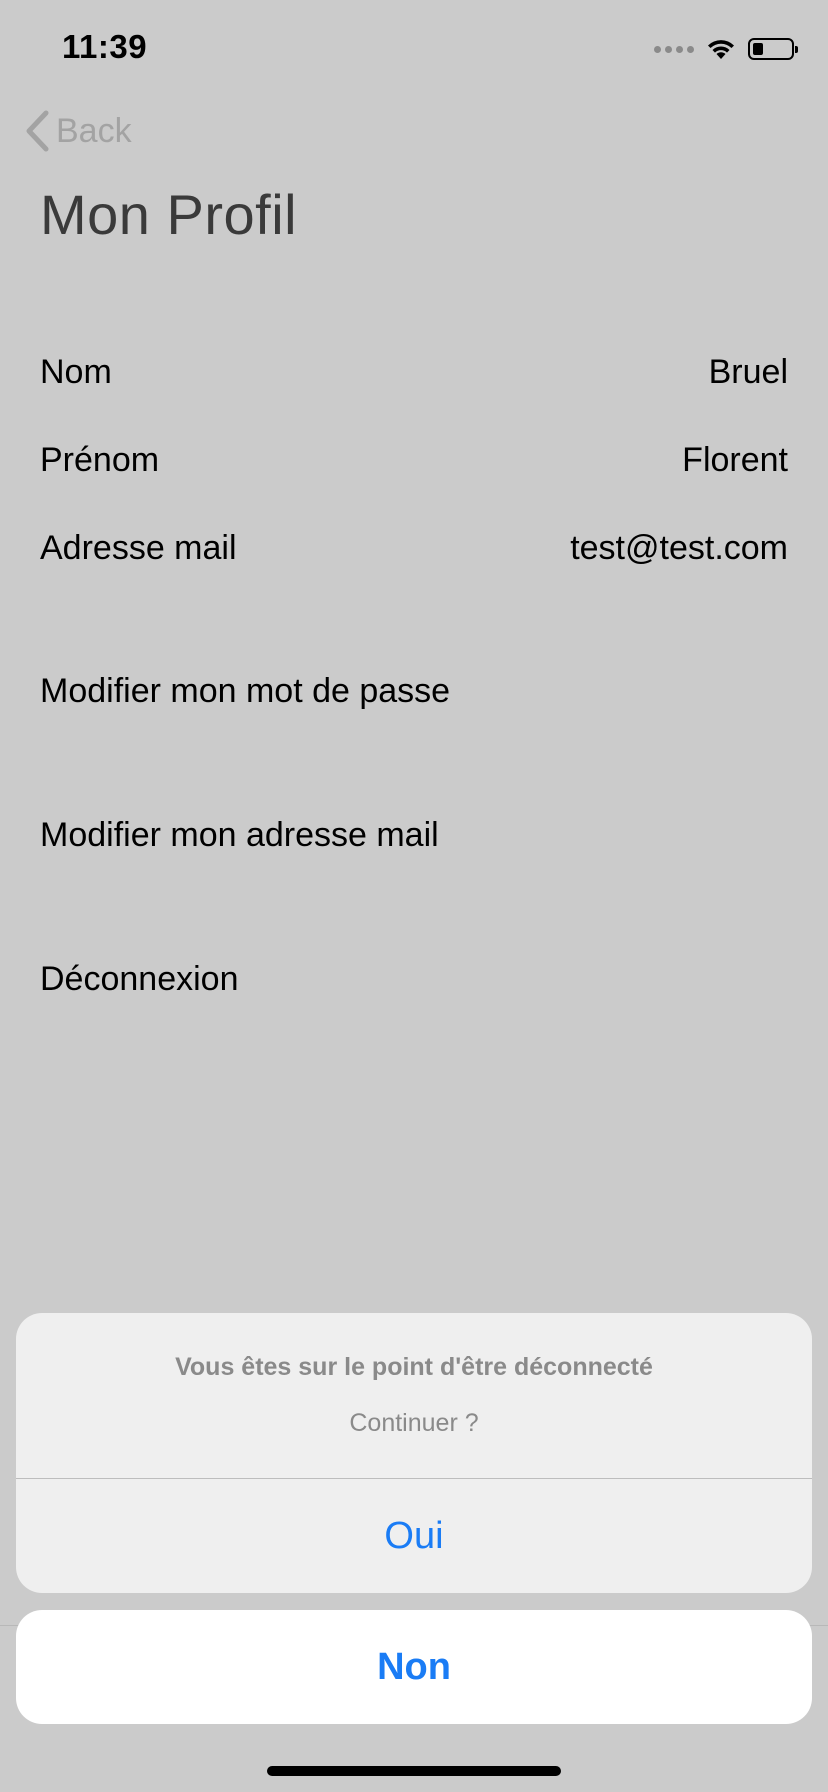 This screenshot has height=1792, width=828. What do you see at coordinates (94, 130) in the screenshot?
I see `back-label: Back` at bounding box center [94, 130].